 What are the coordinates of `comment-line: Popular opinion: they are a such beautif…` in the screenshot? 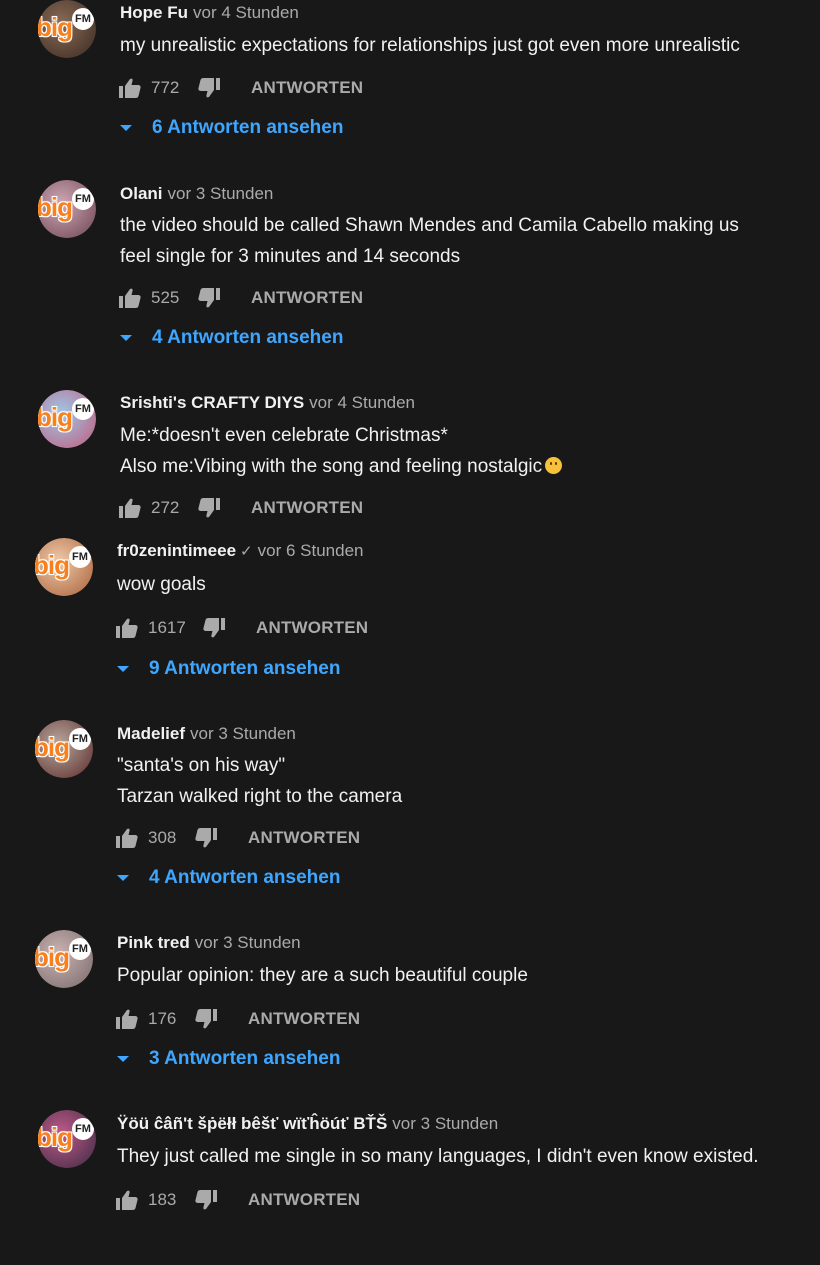 It's located at (322, 975).